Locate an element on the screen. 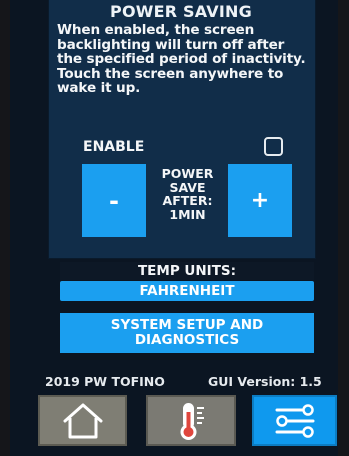 This screenshot has width=349, height=456. system-setup-button: SYSTEM SETUP AND DIAGNOSTICS is located at coordinates (187, 333).